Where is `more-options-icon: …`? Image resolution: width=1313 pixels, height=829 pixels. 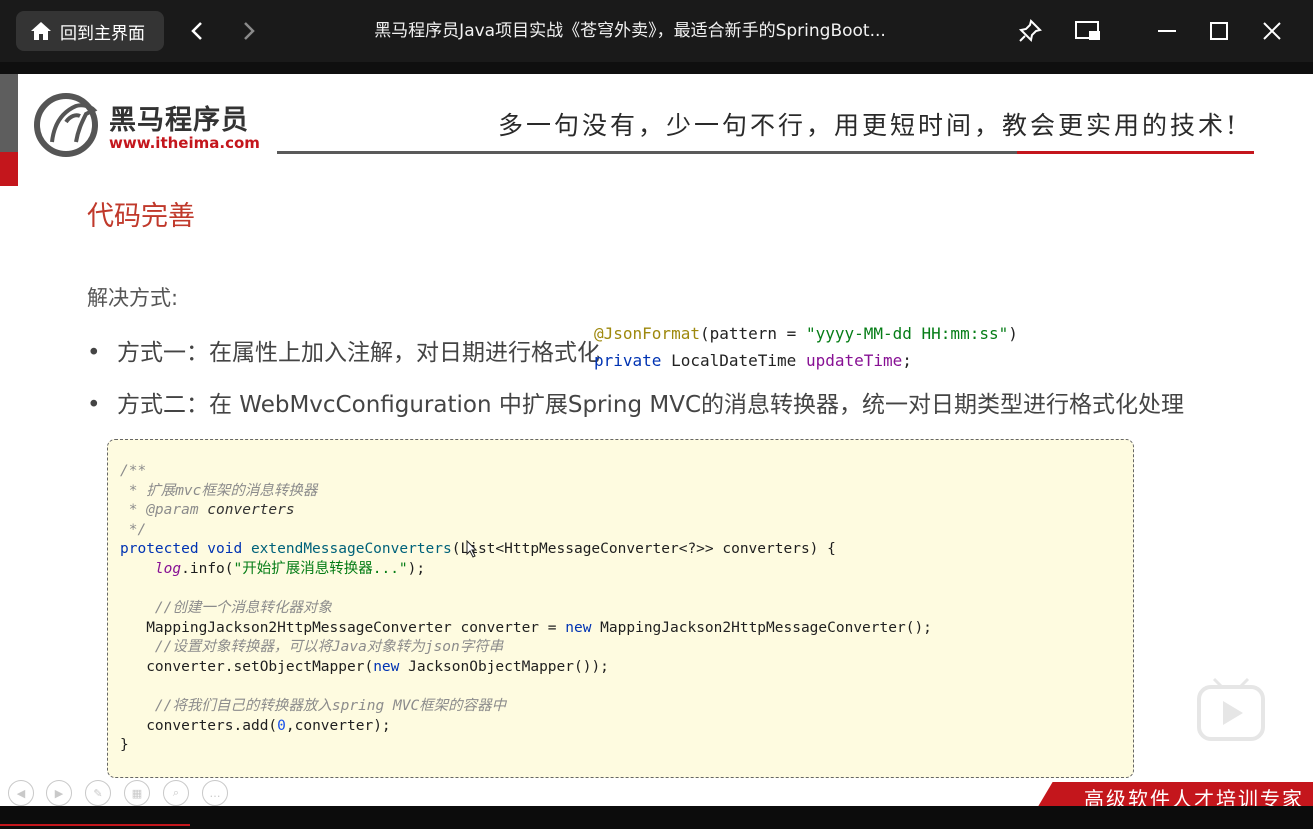
more-options-icon: … is located at coordinates (215, 793).